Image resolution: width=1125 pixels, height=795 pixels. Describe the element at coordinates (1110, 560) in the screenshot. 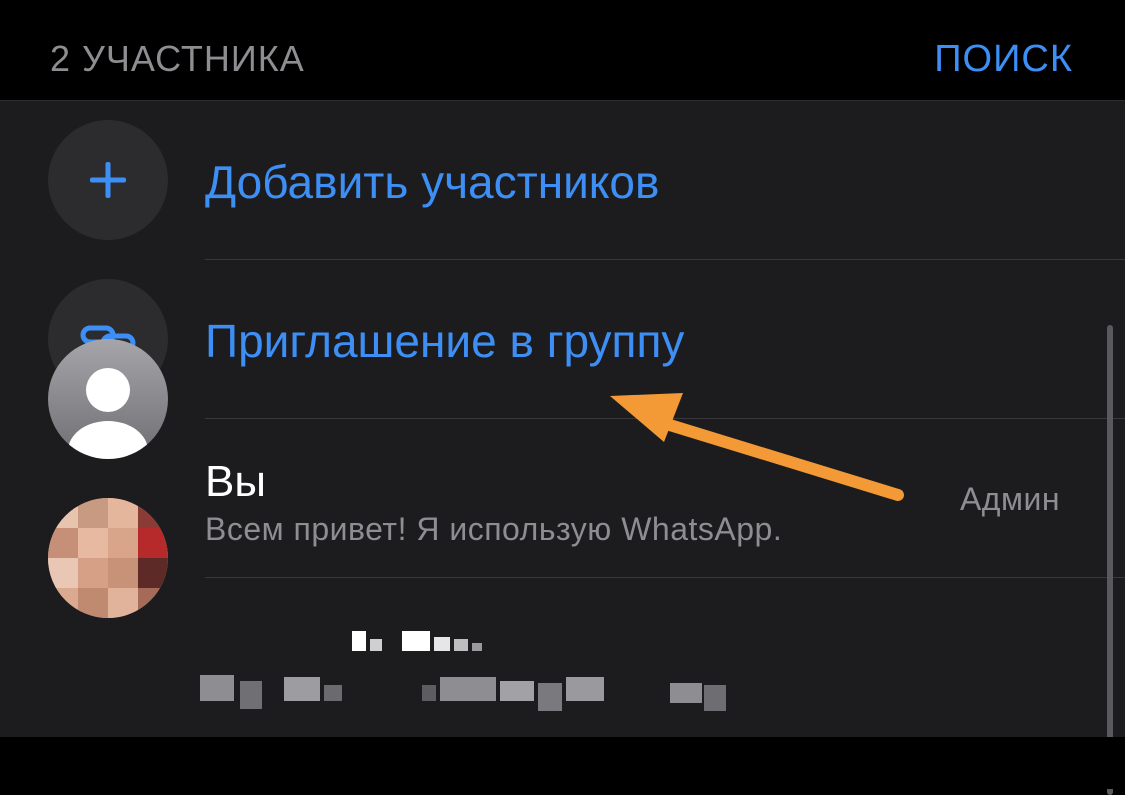

I see `scrollbar` at that location.